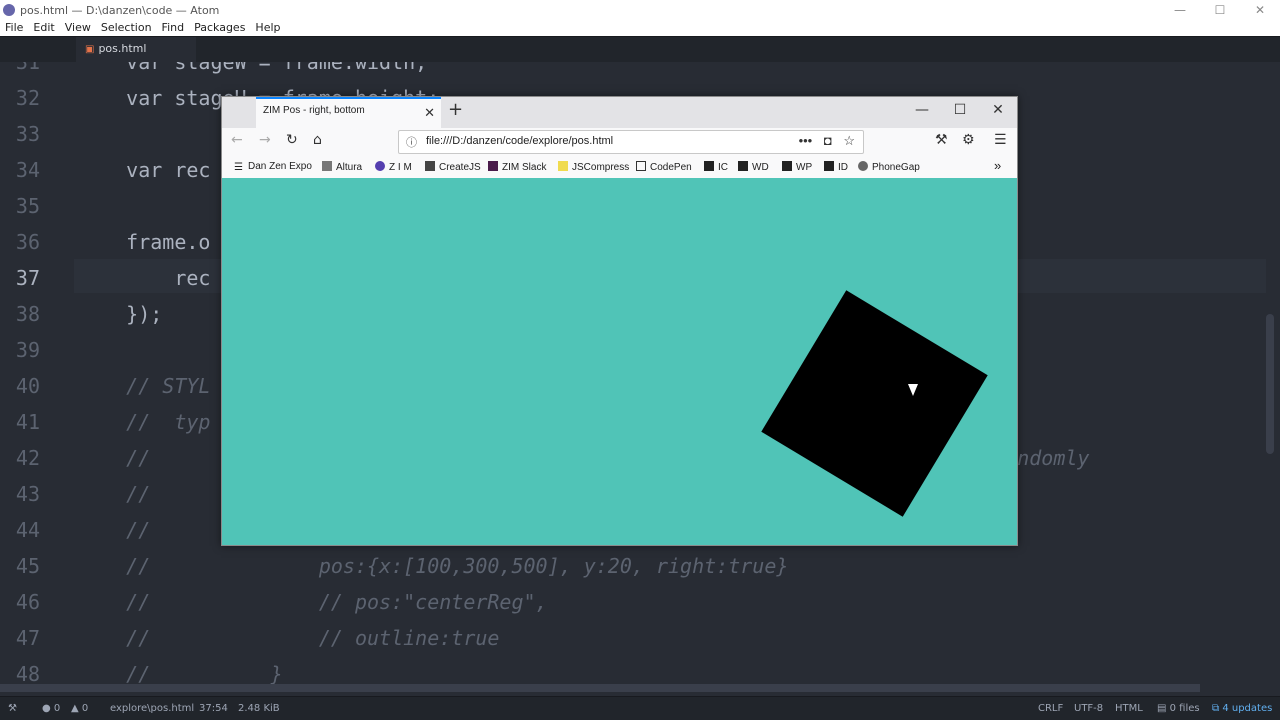  Describe the element at coordinates (716, 167) in the screenshot. I see `bookmark-ic: IC` at that location.